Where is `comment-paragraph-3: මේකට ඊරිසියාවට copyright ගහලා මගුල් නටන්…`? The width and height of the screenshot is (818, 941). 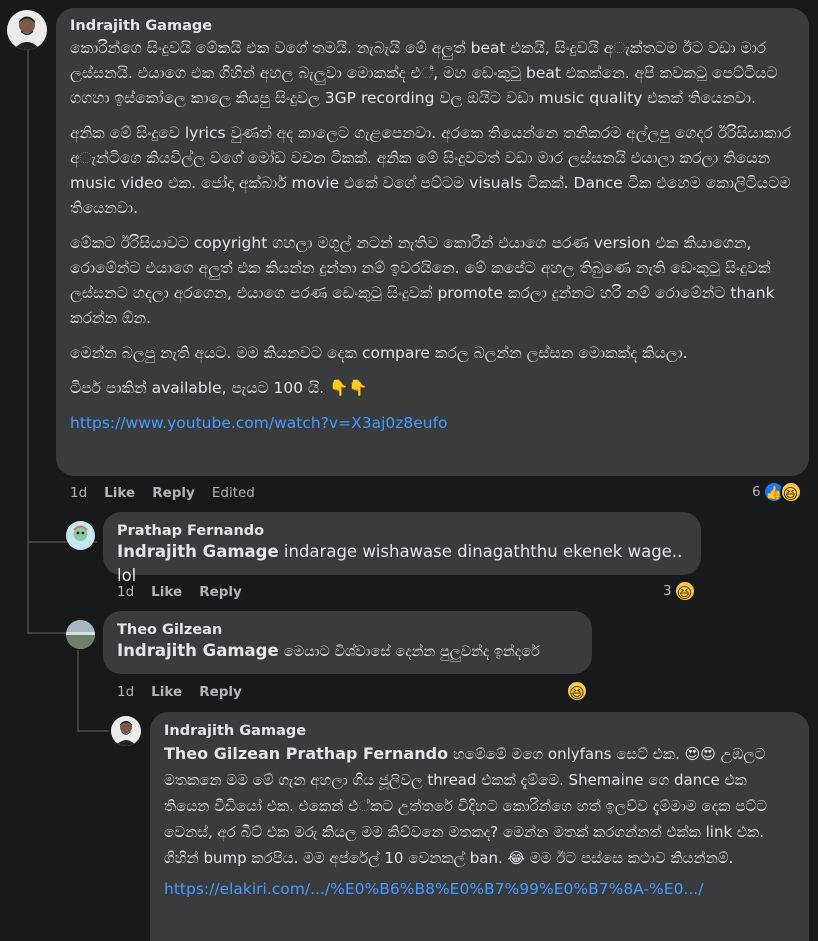
comment-paragraph-3: මේකට ඊරිසියාවට copyright ගහලා මගුල් නටන්… is located at coordinates (422, 280).